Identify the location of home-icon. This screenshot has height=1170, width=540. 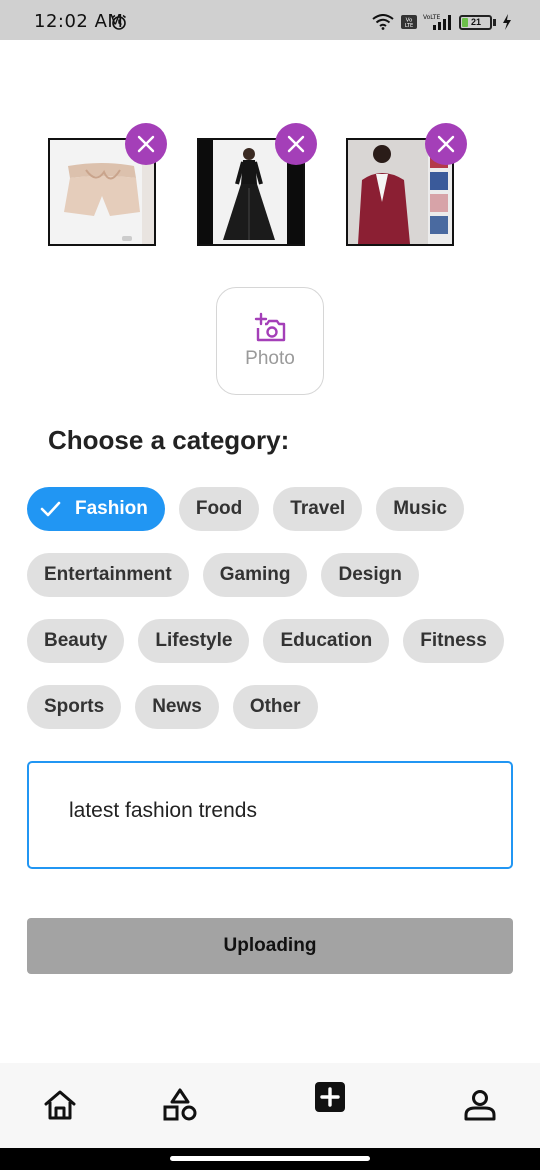
(60, 1105).